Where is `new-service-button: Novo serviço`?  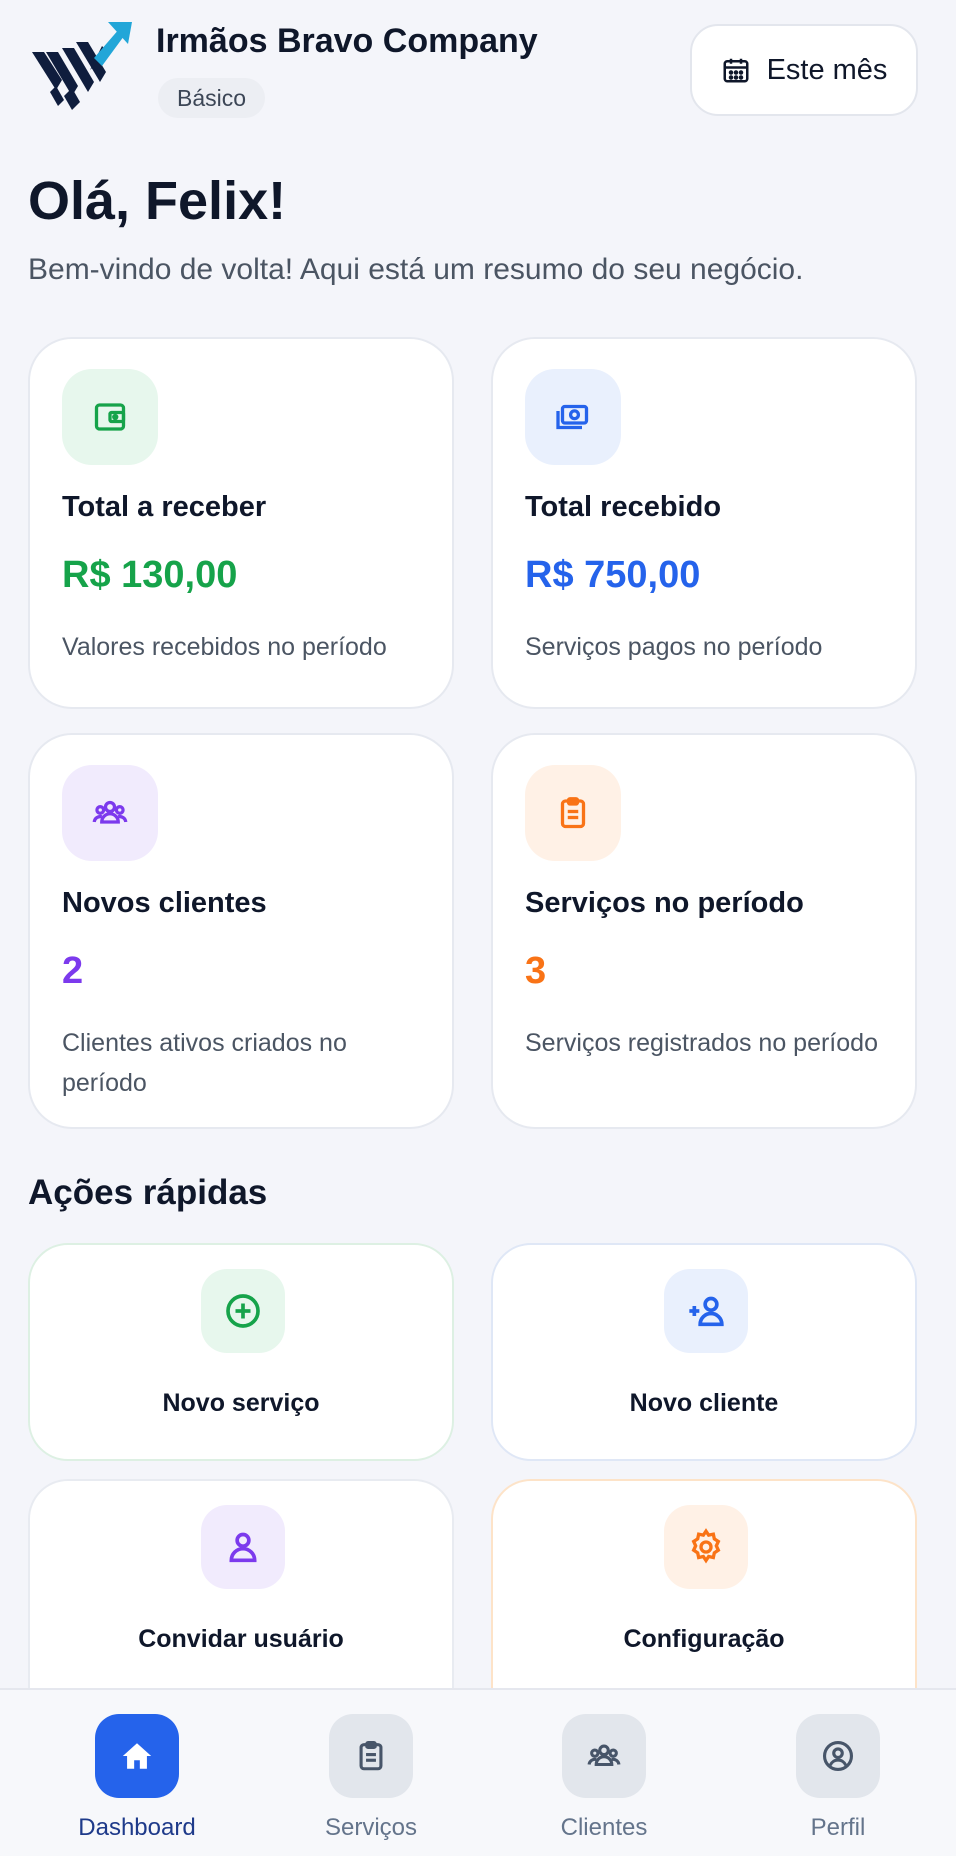
new-service-button: Novo serviço is located at coordinates (241, 1352).